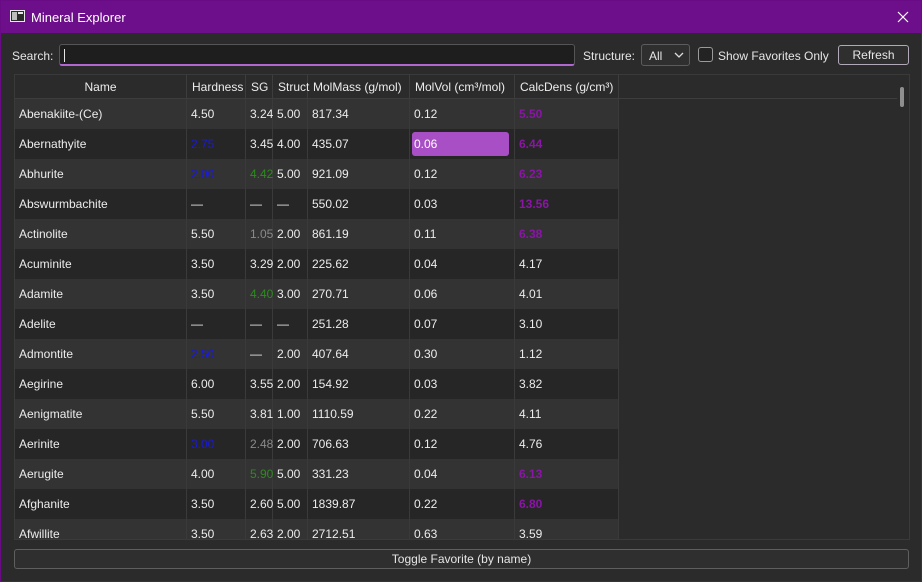 The width and height of the screenshot is (922, 582). Describe the element at coordinates (567, 144) in the screenshot. I see `cell-calcdens: 6.44` at that location.